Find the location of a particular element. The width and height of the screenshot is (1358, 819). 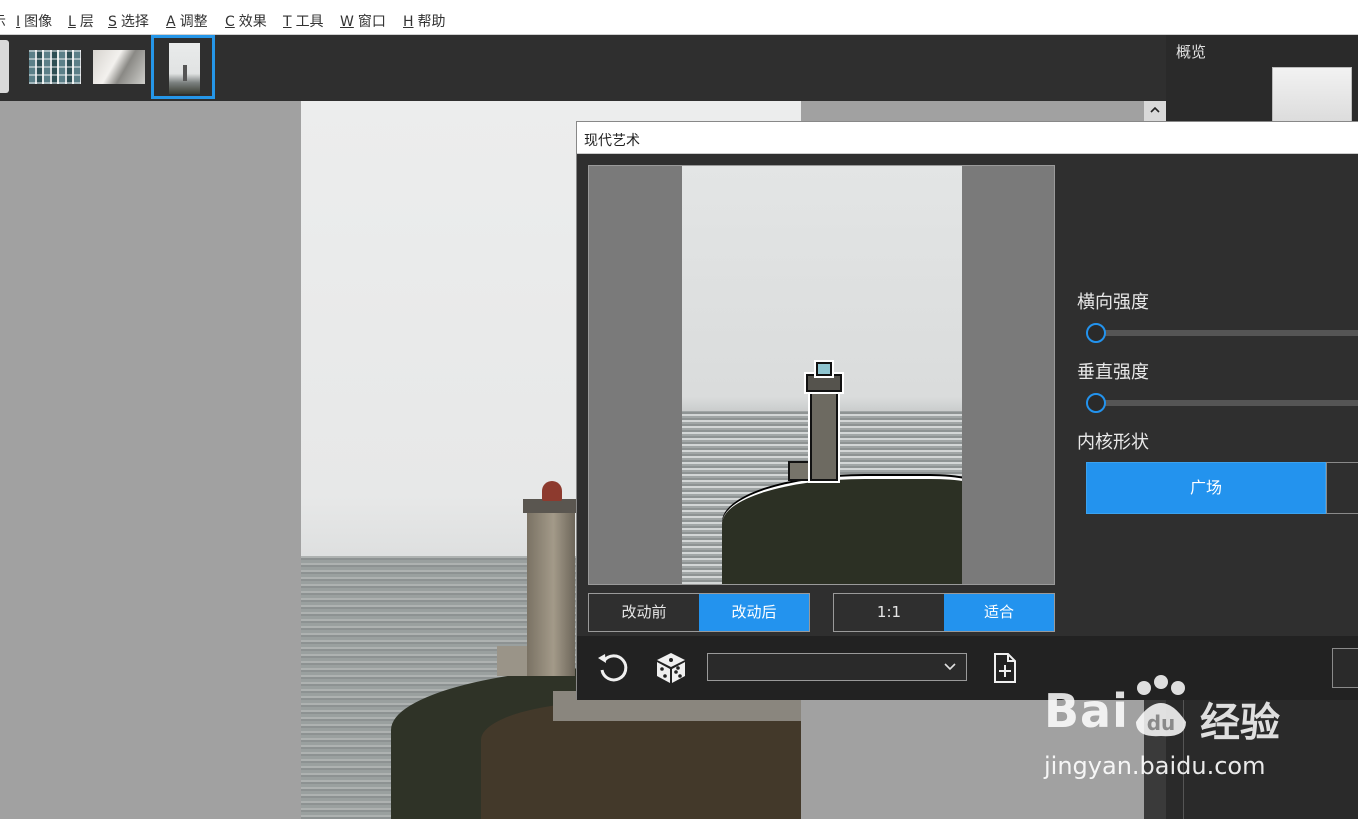

menu-item-effects: C 效果 is located at coordinates (246, 22).